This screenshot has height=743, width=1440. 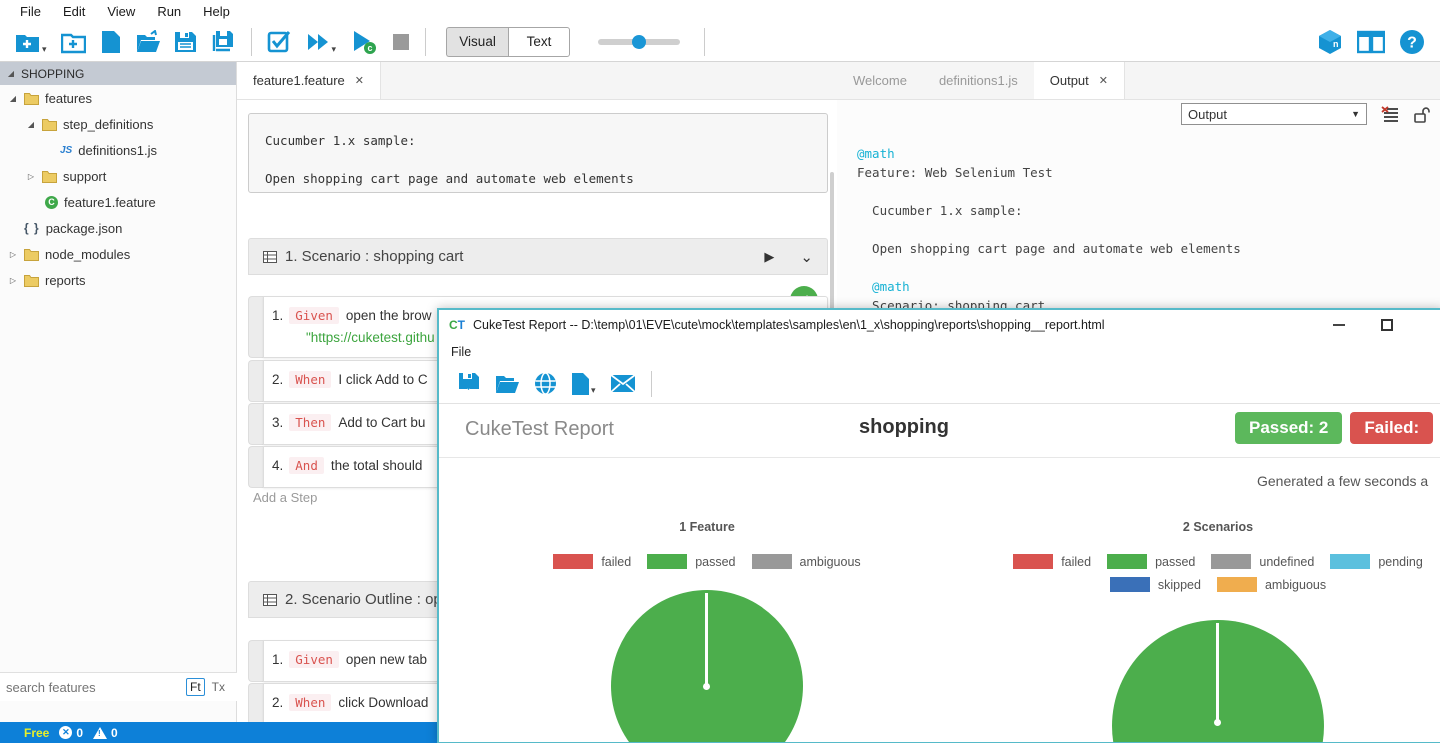 What do you see at coordinates (469, 383) in the screenshot?
I see `save-report-icon` at bounding box center [469, 383].